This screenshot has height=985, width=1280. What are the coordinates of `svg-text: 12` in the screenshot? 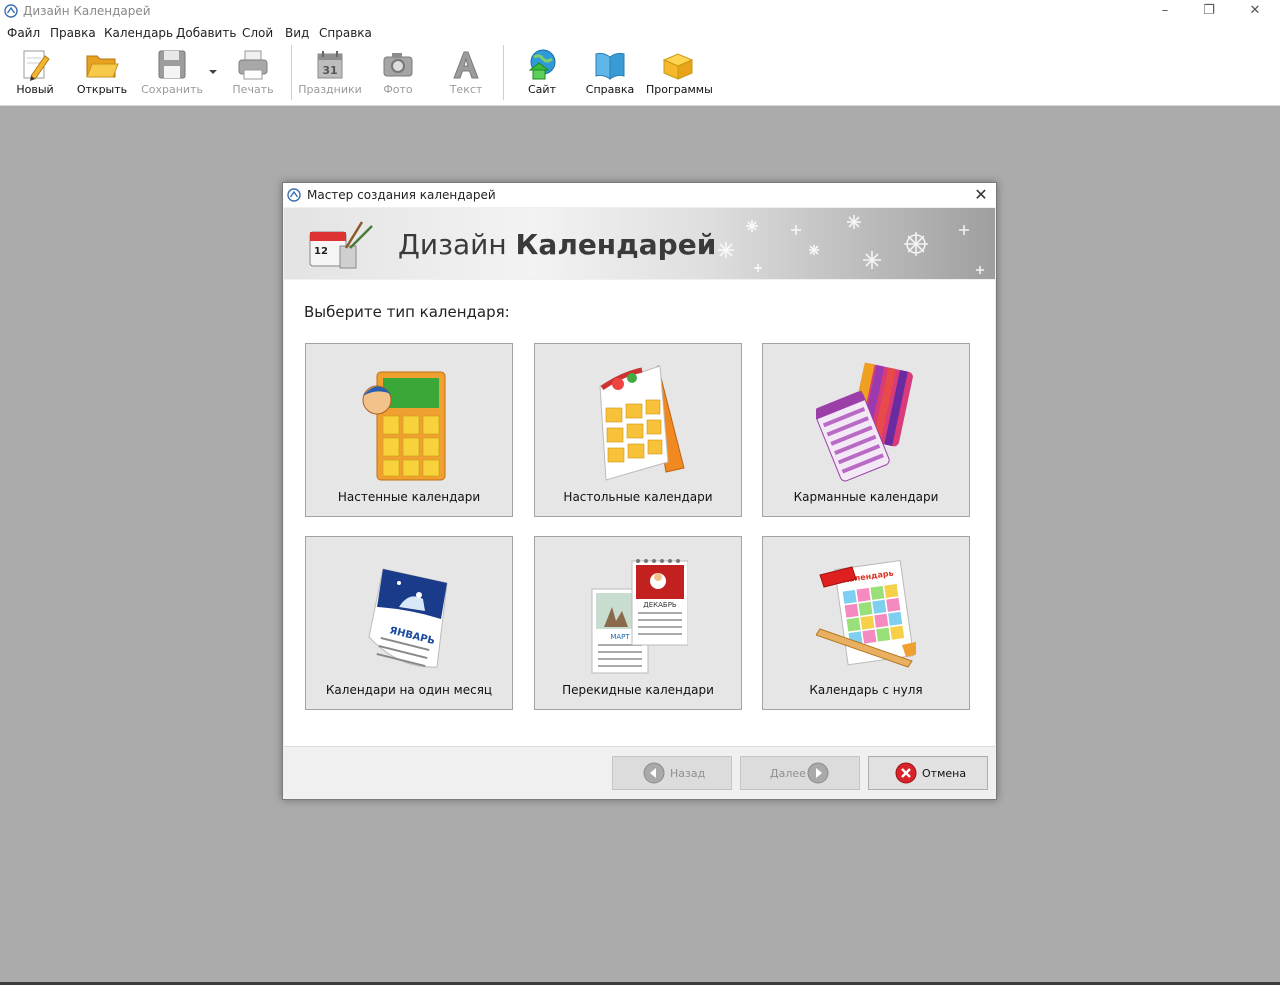 It's located at (321, 251).